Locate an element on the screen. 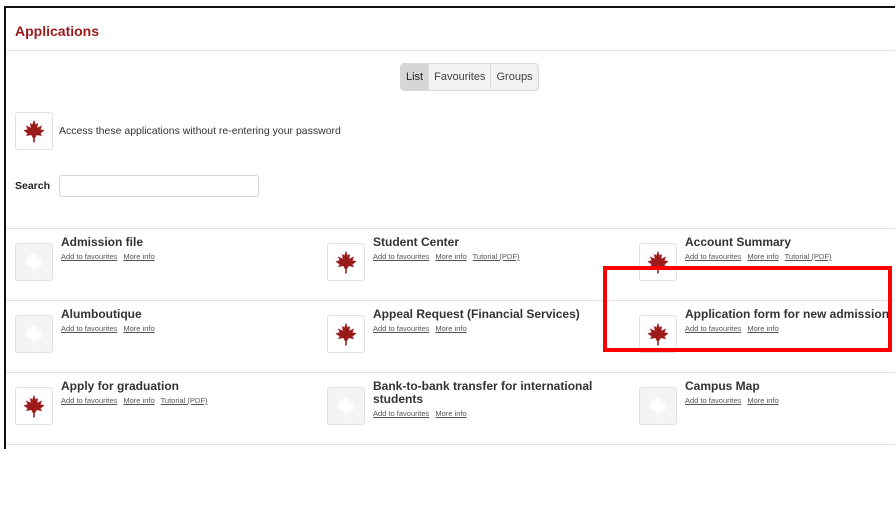  panel-header: Applications is located at coordinates (450, 29).